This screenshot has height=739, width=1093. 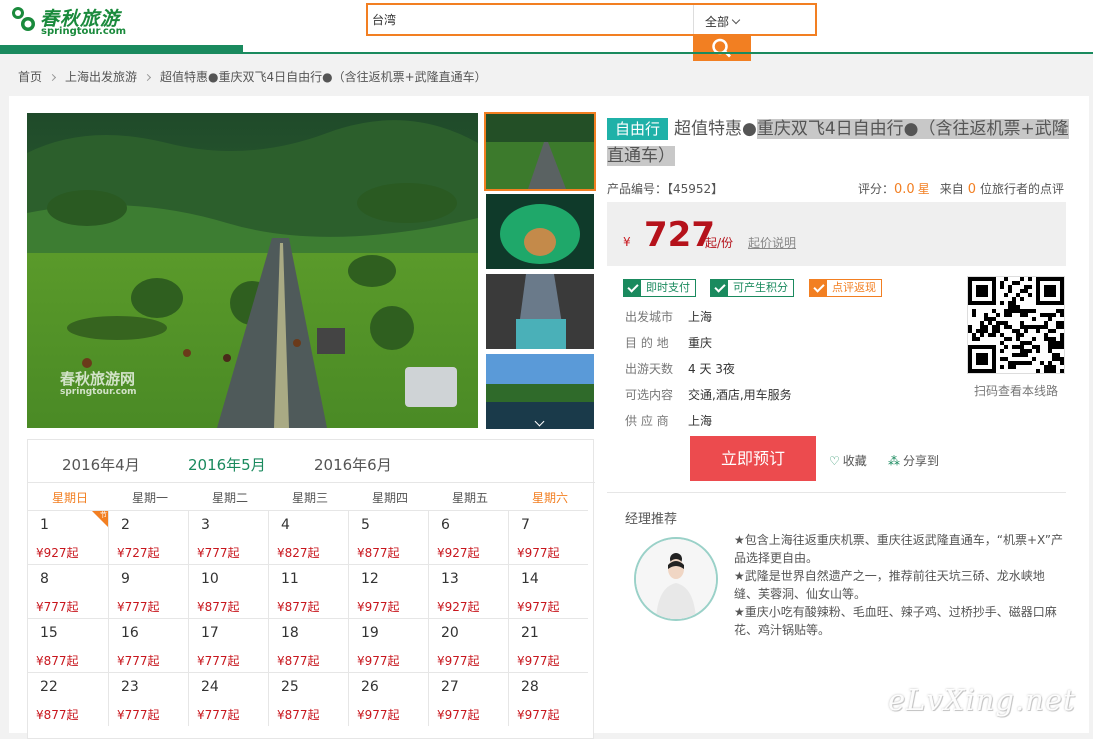 I want to click on month-tab-jun: 2016年6月, so click(x=353, y=464).